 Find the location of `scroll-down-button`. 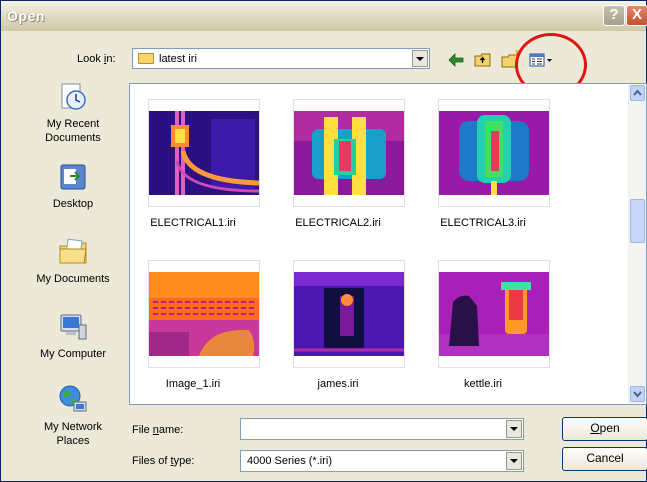

scroll-down-button is located at coordinates (637, 394).